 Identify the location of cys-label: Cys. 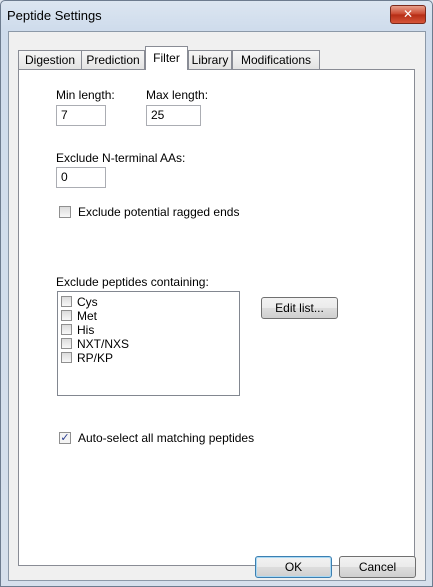
(87, 302).